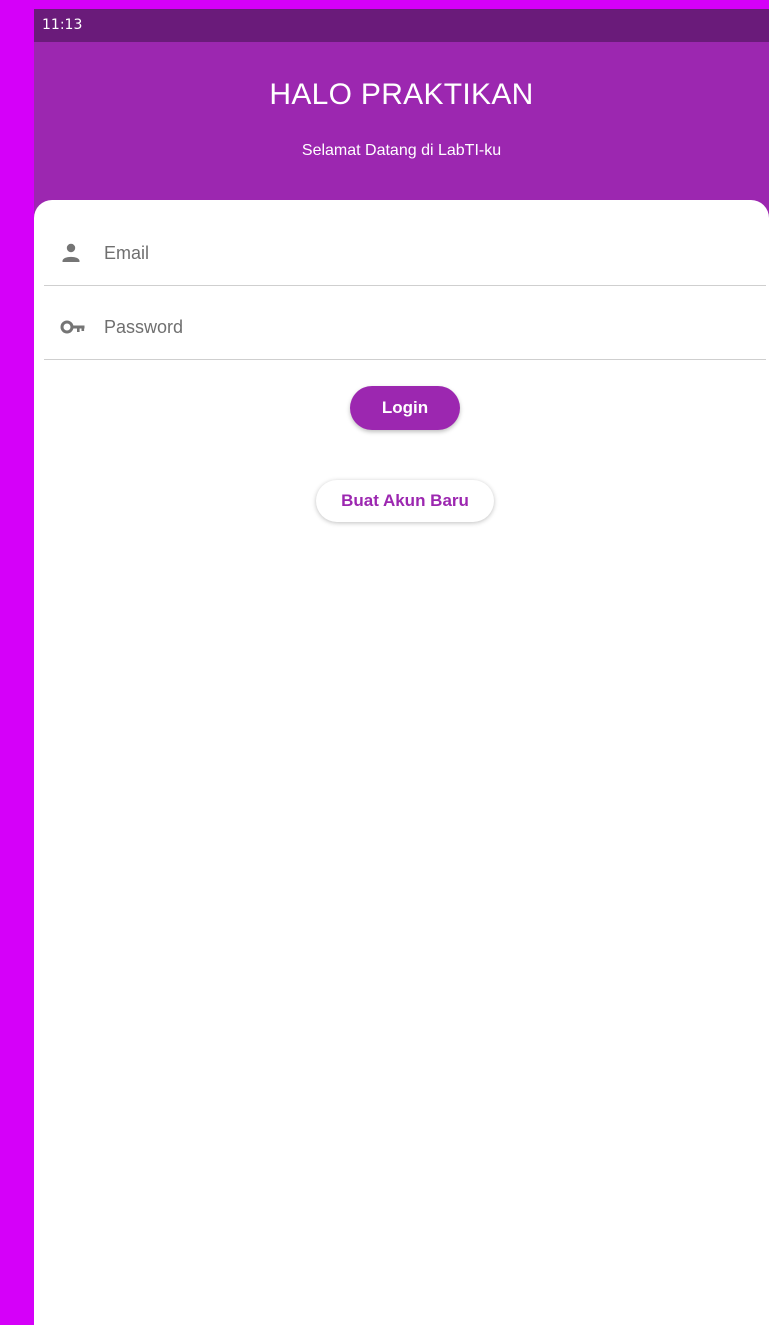  Describe the element at coordinates (414, 327) in the screenshot. I see `password-input` at that location.